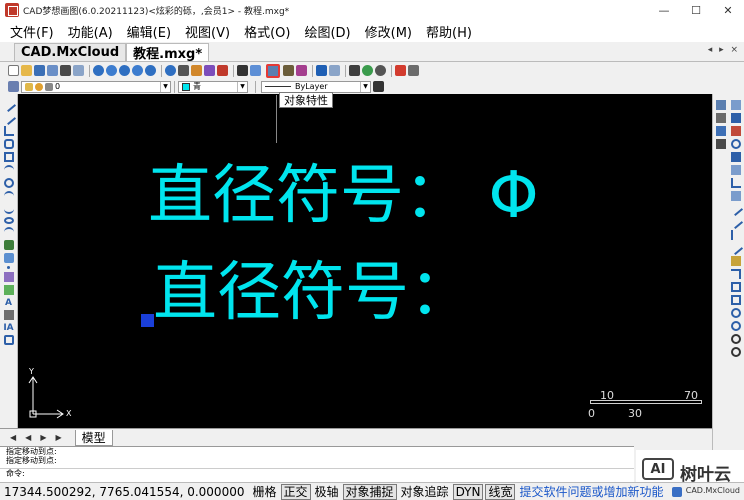  Describe the element at coordinates (273, 70) in the screenshot. I see `object-properties-icon` at that location.